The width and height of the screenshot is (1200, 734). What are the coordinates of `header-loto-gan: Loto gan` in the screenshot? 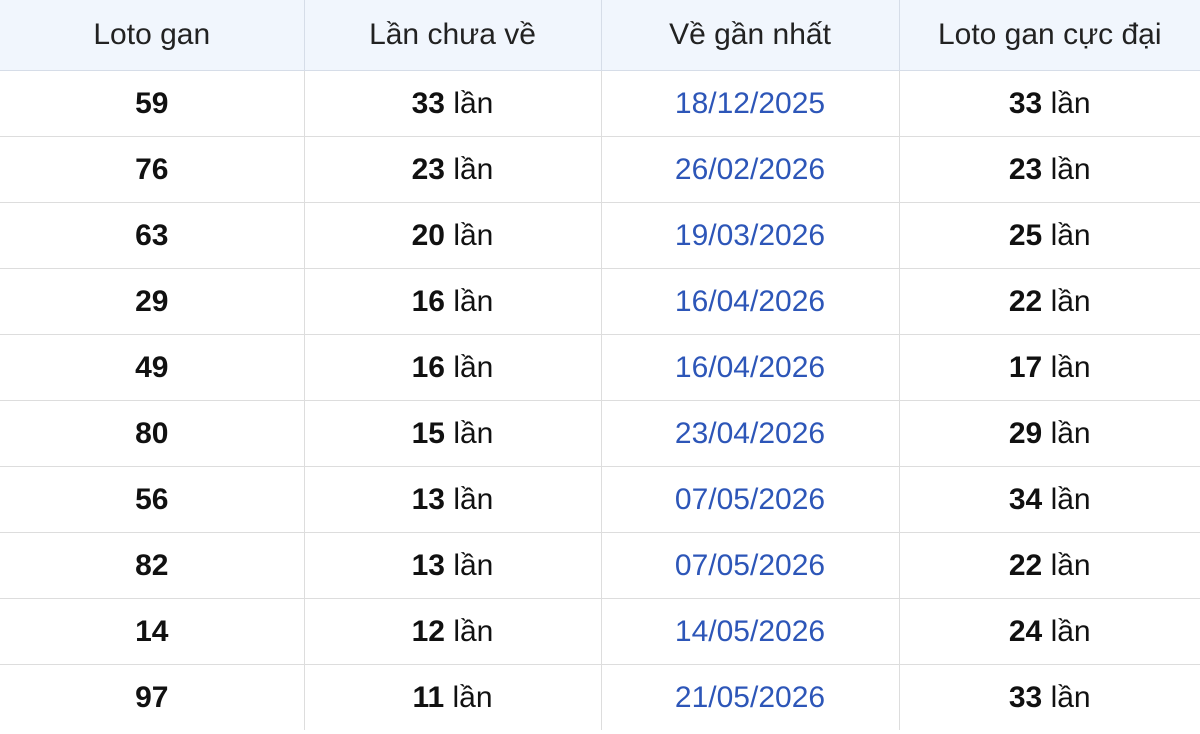 It's located at (152, 35).